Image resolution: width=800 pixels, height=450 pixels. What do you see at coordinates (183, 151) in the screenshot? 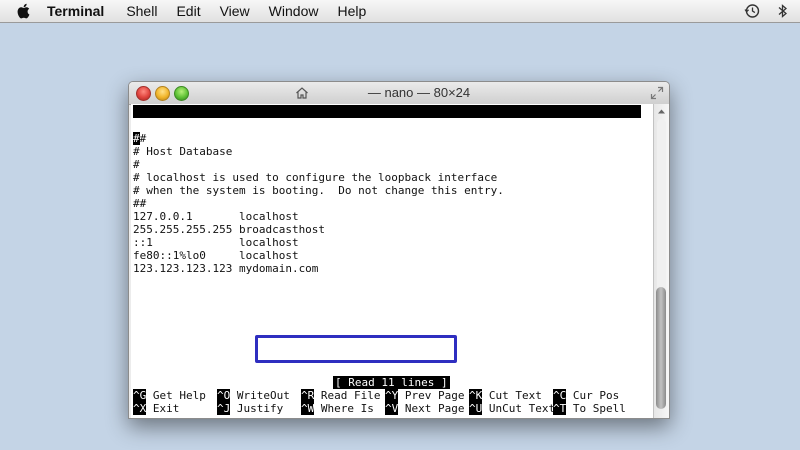
I see `file-line-2: # Host Database` at bounding box center [183, 151].